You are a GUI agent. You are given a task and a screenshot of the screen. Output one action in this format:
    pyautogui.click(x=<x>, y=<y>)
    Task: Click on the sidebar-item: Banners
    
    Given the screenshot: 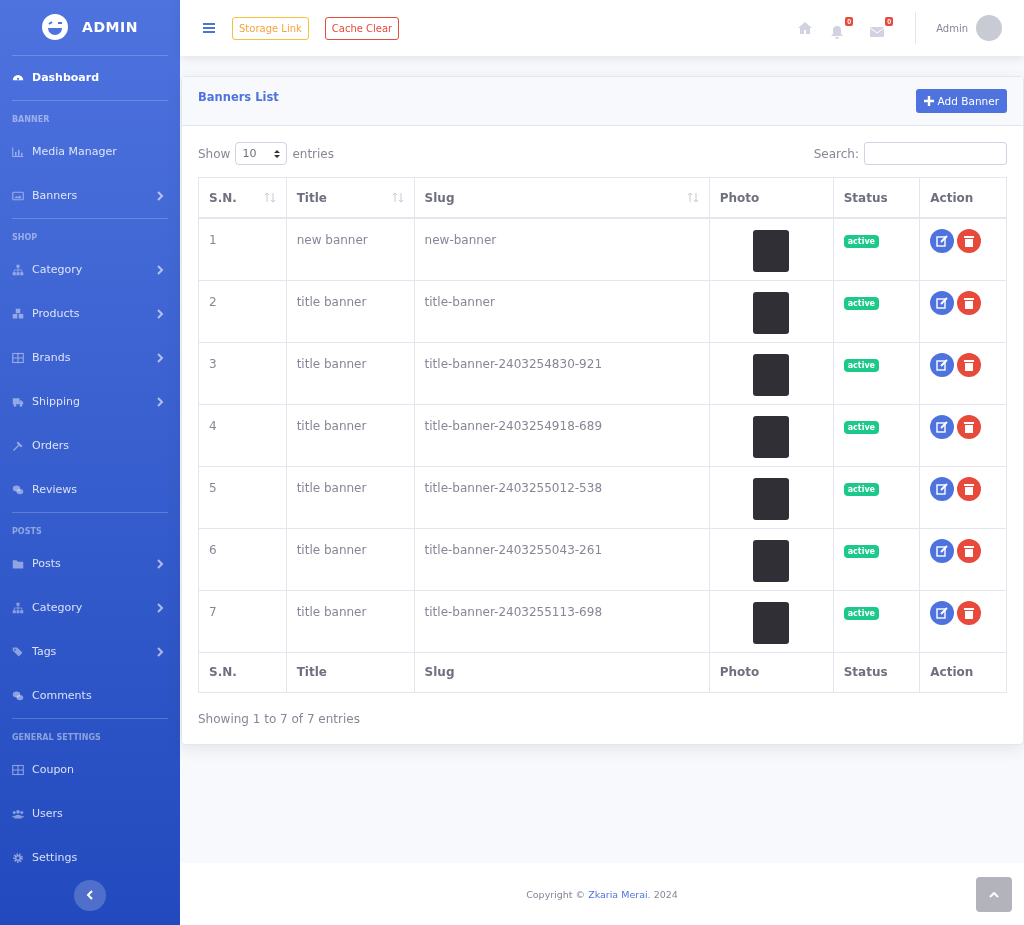 What is the action you would take?
    pyautogui.click(x=90, y=195)
    